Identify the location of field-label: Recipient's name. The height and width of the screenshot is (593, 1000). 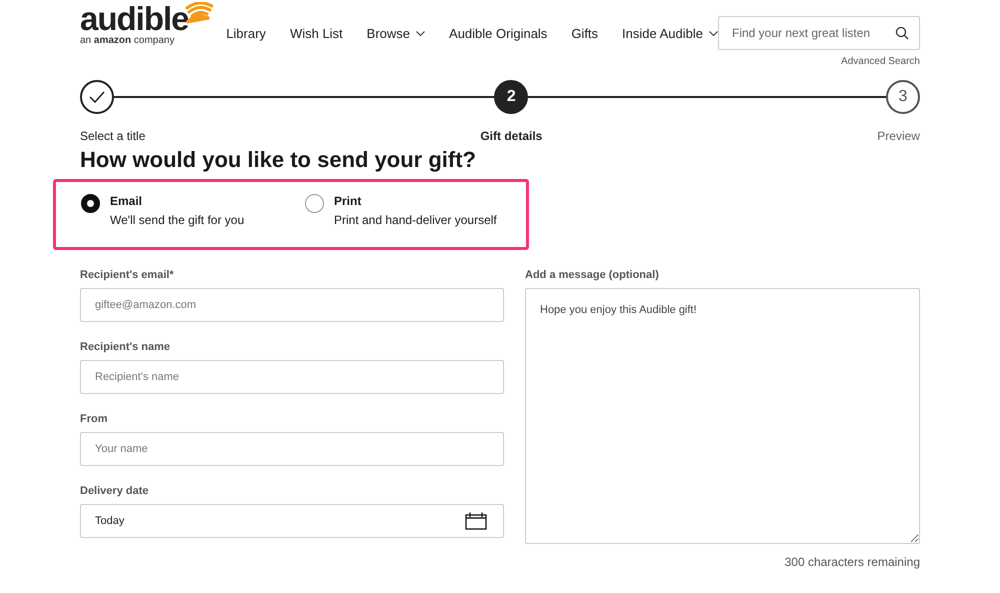
(126, 347).